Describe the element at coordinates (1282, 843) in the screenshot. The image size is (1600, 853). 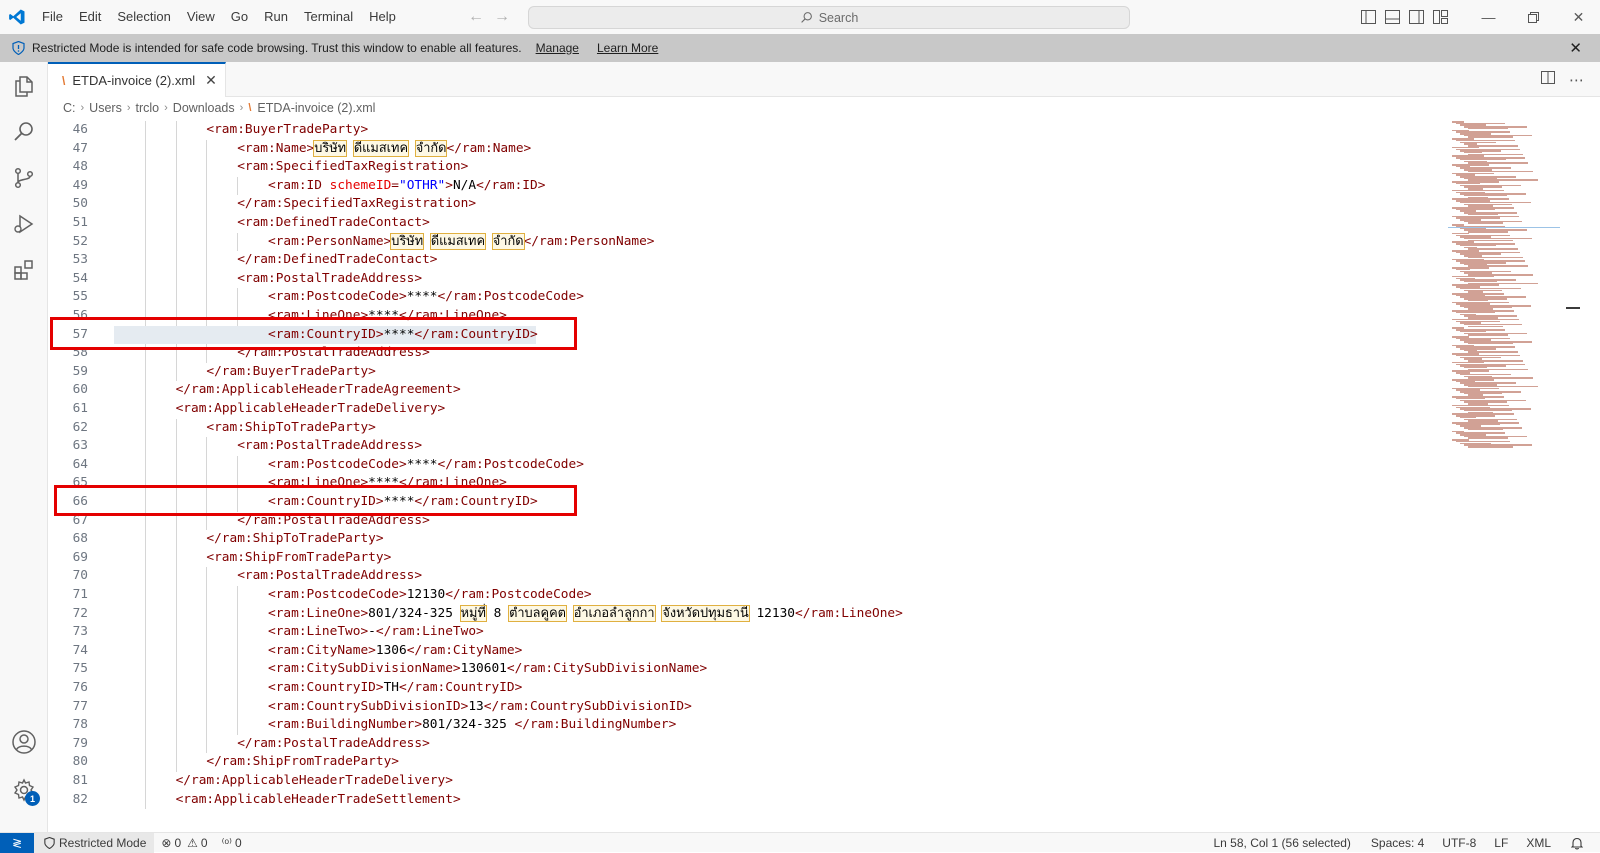
I see `cursor-position: Ln 58, Col 1 (56 selected)` at that location.